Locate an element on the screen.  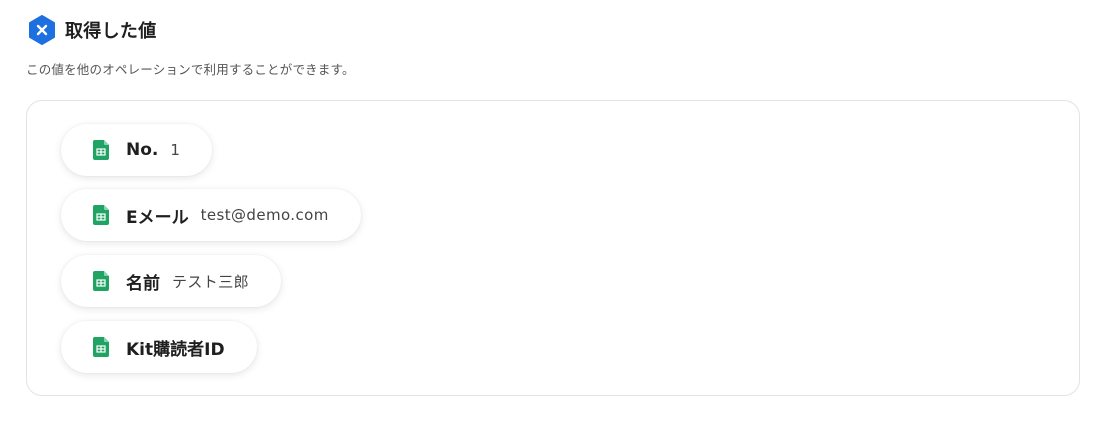
value-label: Eメール is located at coordinates (157, 217).